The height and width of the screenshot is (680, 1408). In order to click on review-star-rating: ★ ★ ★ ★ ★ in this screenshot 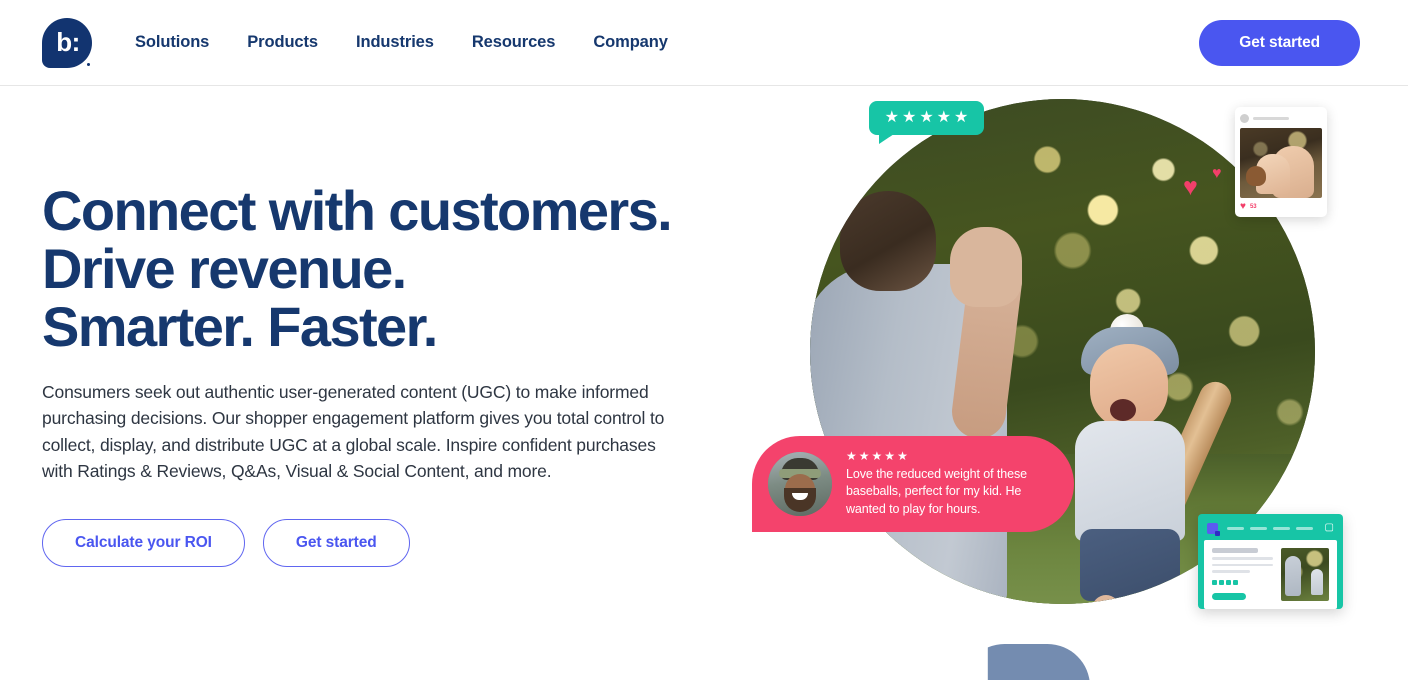, I will do `click(953, 456)`.